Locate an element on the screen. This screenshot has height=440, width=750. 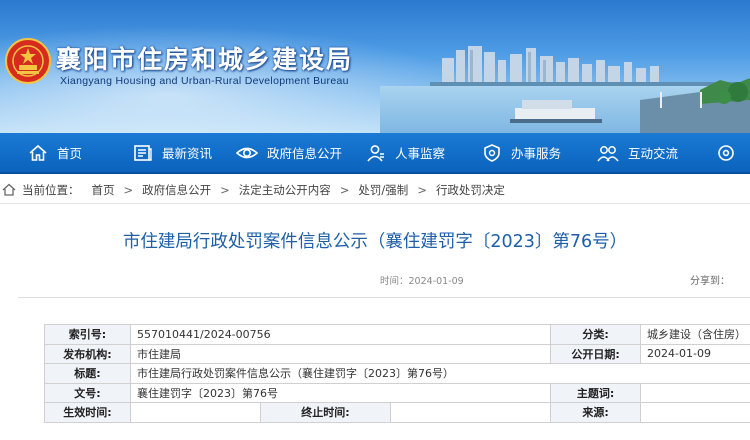
source-value is located at coordinates (695, 412).